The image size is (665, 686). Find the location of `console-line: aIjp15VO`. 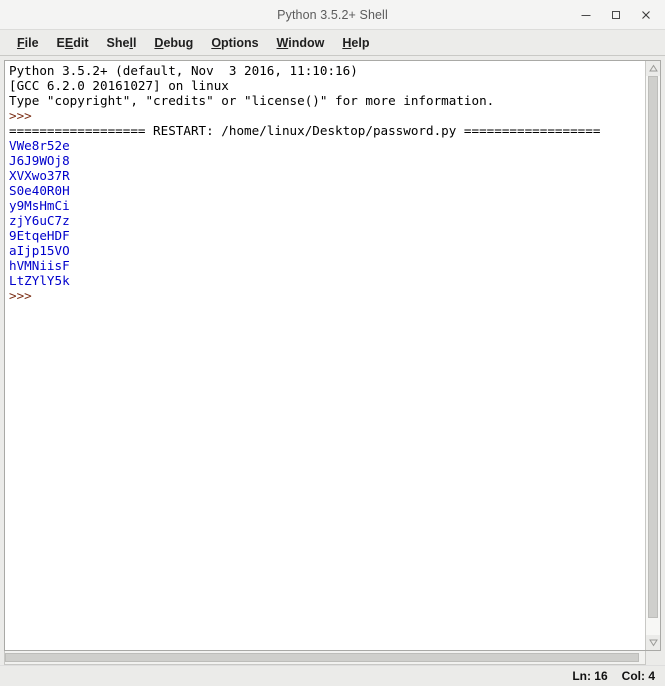

console-line: aIjp15VO is located at coordinates (39, 250).